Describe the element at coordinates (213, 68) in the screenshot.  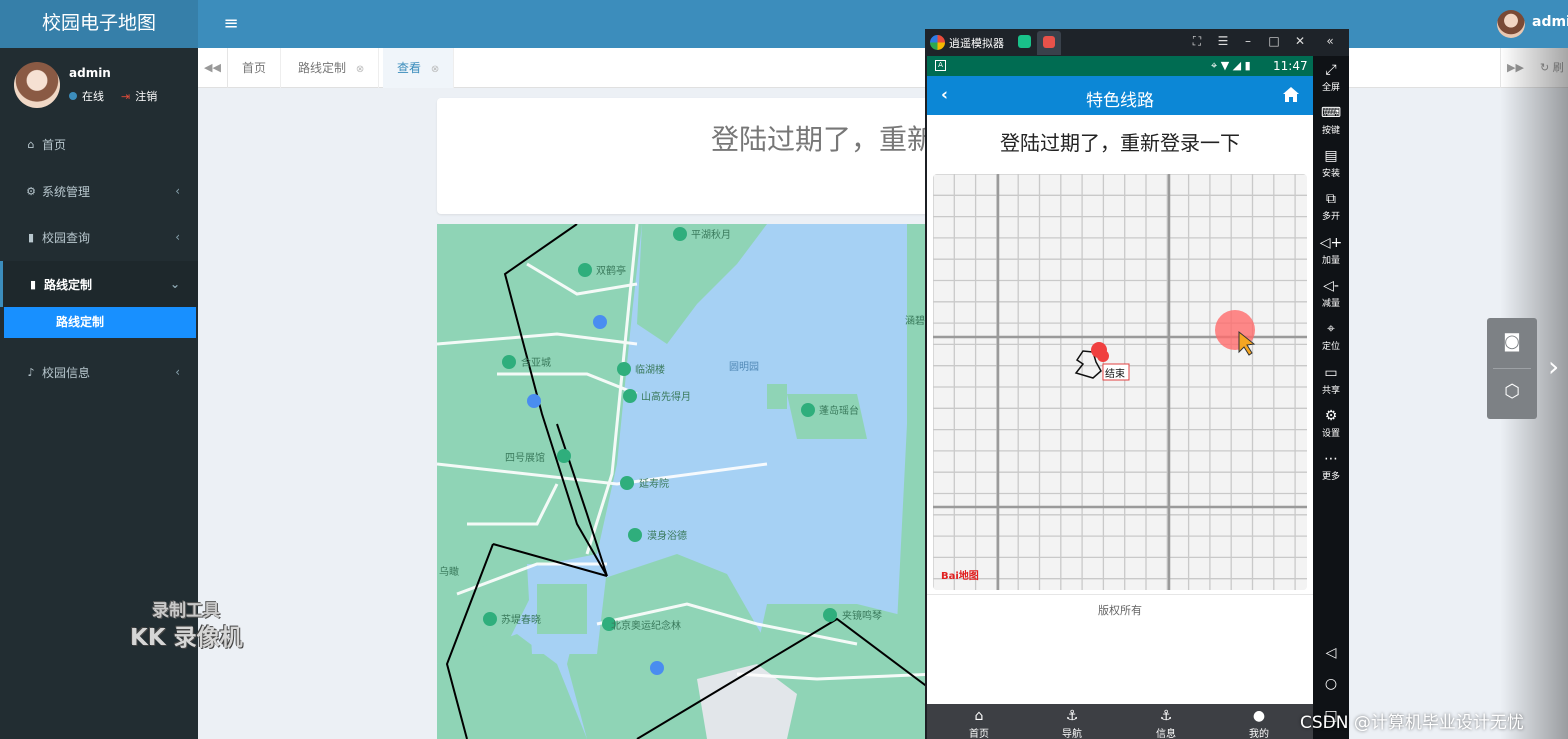
I see `tab-scroll-left-icon: ◀◀` at that location.